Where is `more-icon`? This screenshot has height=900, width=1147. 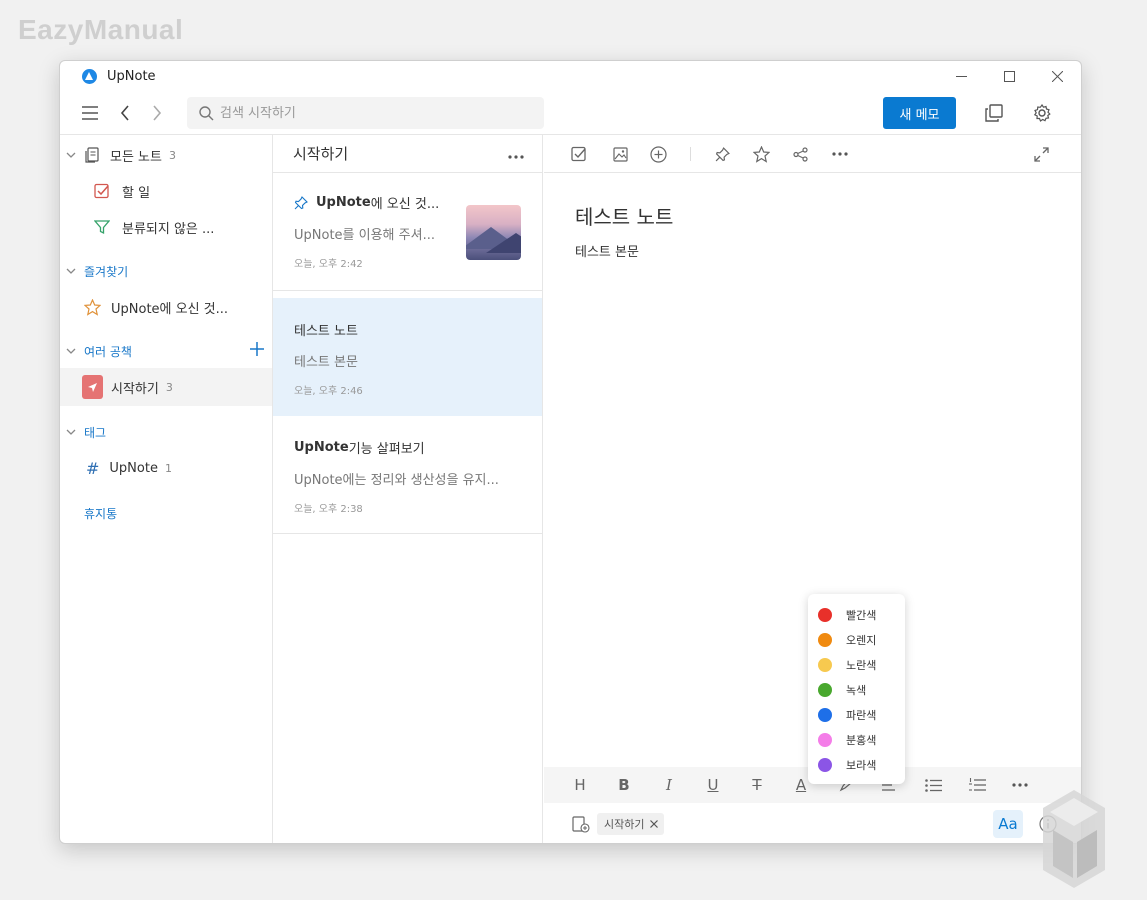
more-icon is located at coordinates (840, 154).